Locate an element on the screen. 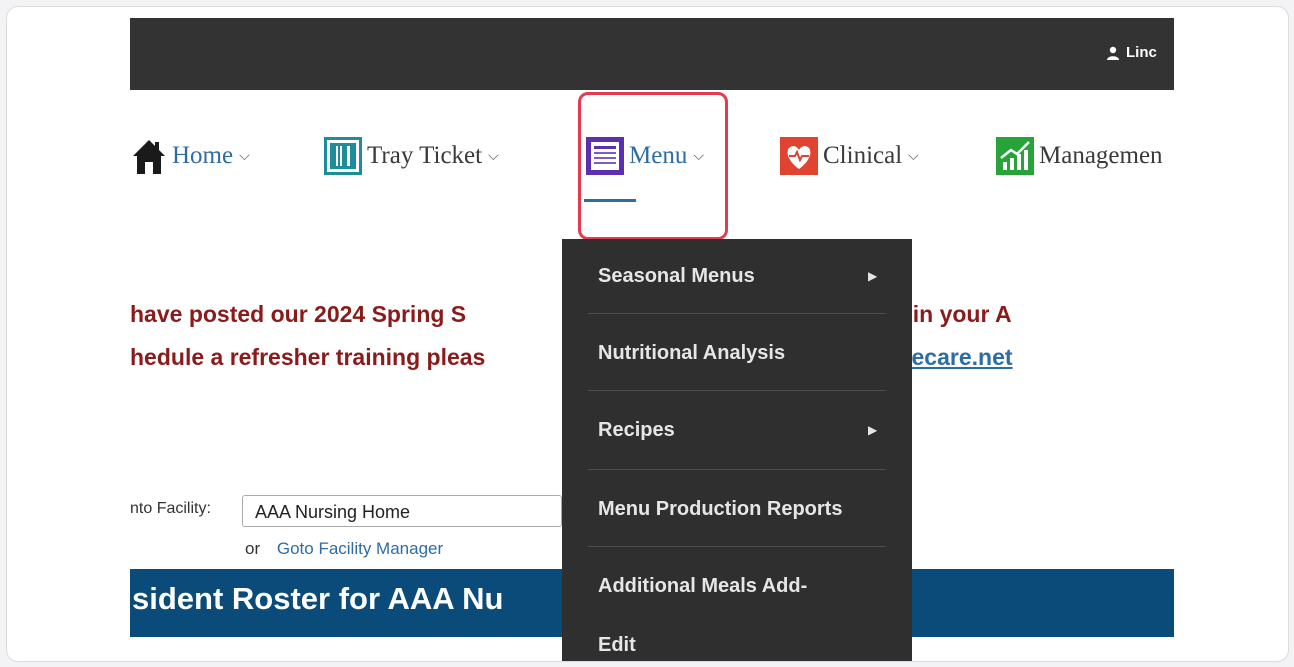 Image resolution: width=1294 pixels, height=667 pixels. dropdown-item-menu-production-reports: Menu Production Reports is located at coordinates (720, 509).